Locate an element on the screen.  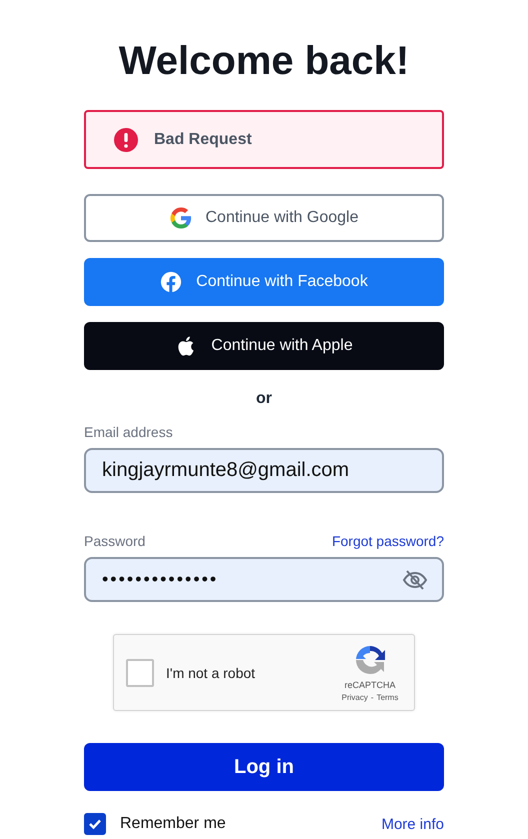
remember-checkbox is located at coordinates (95, 824).